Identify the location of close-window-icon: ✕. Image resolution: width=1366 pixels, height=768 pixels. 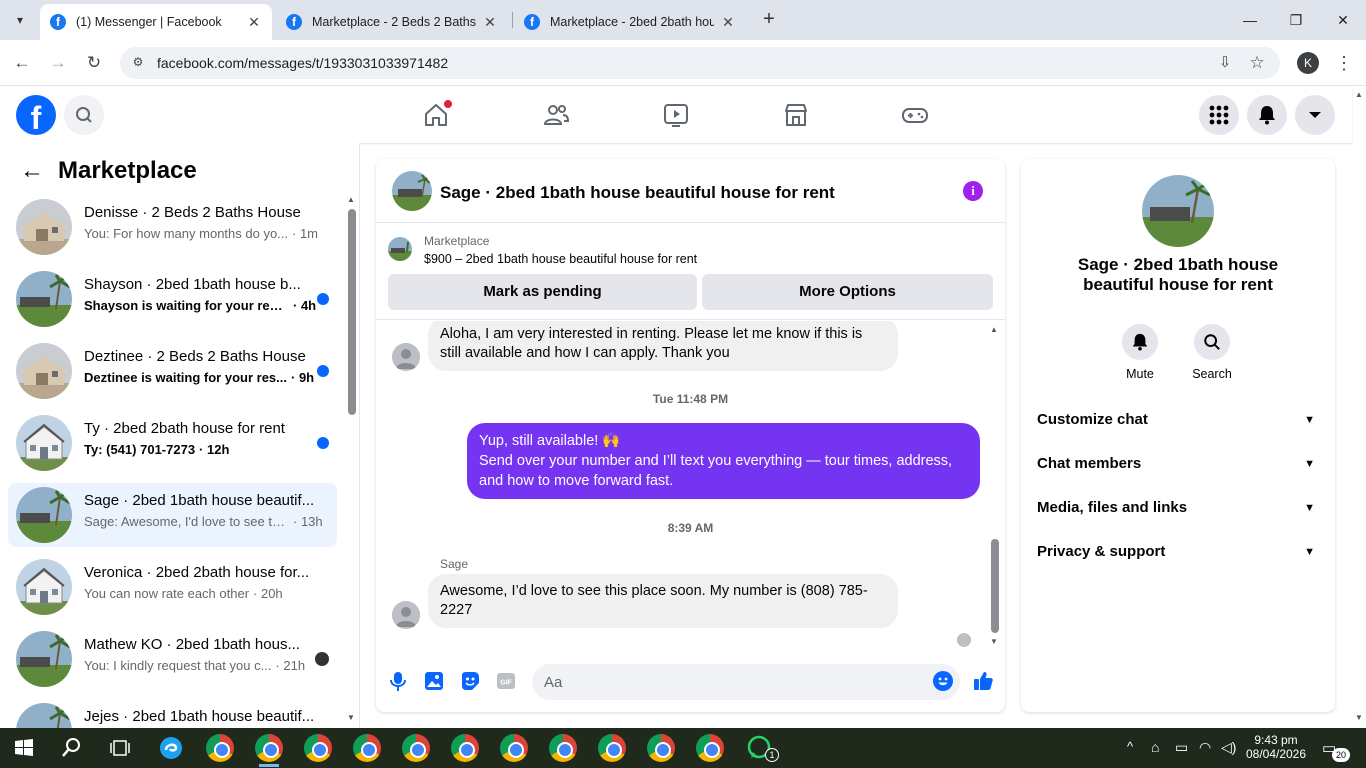
(1343, 20).